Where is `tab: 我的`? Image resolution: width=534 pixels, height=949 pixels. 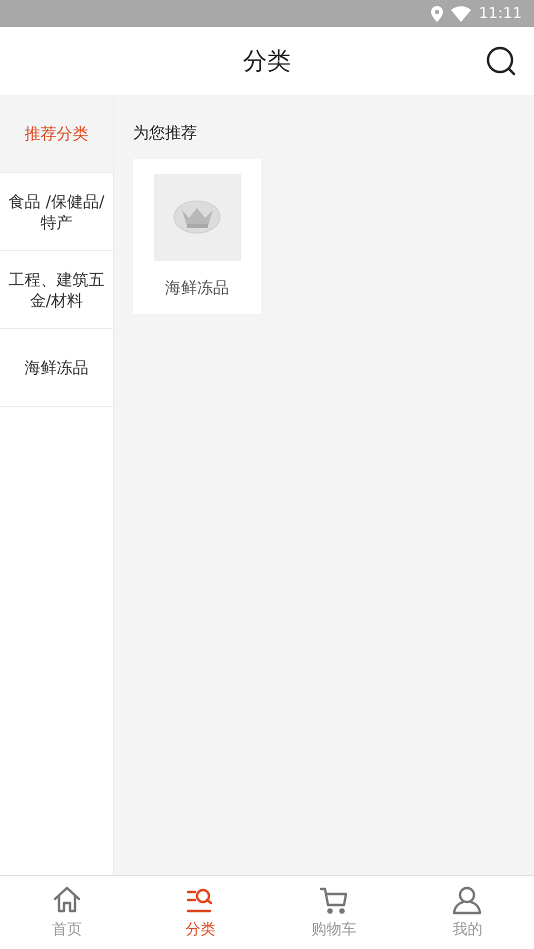
tab: 我的 is located at coordinates (467, 912).